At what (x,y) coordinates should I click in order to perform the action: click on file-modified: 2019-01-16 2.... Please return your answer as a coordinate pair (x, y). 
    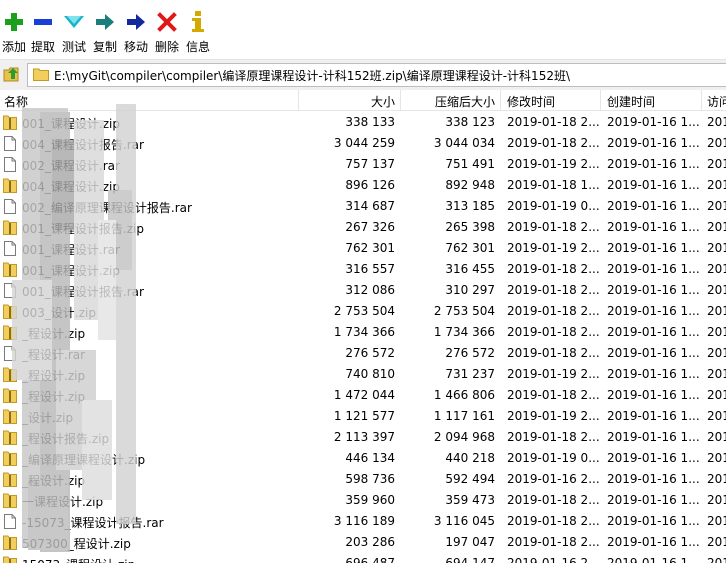
    Looking at the image, I should click on (553, 559).